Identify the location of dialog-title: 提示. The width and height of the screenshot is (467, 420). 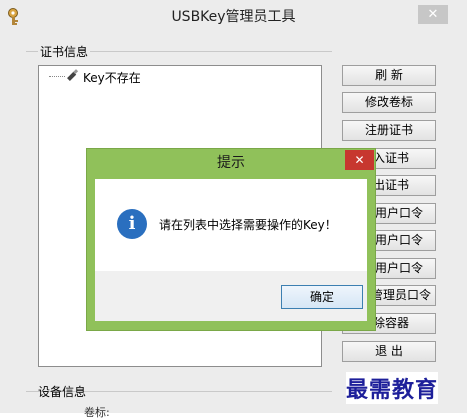
(231, 163).